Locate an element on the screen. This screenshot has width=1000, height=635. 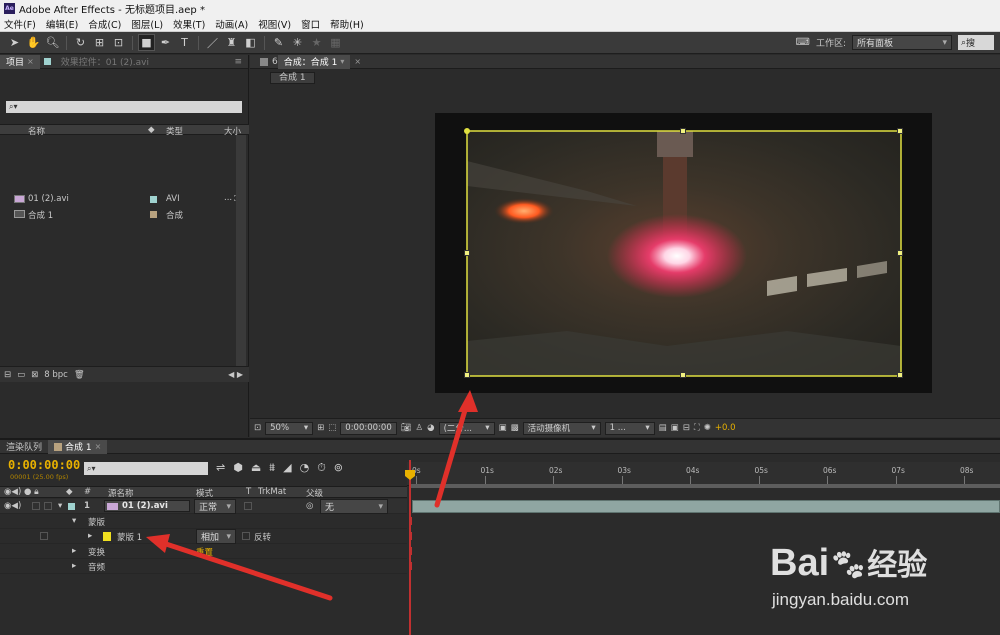
timeline-timecode: 0:00:00:00 is located at coordinates (44, 465).